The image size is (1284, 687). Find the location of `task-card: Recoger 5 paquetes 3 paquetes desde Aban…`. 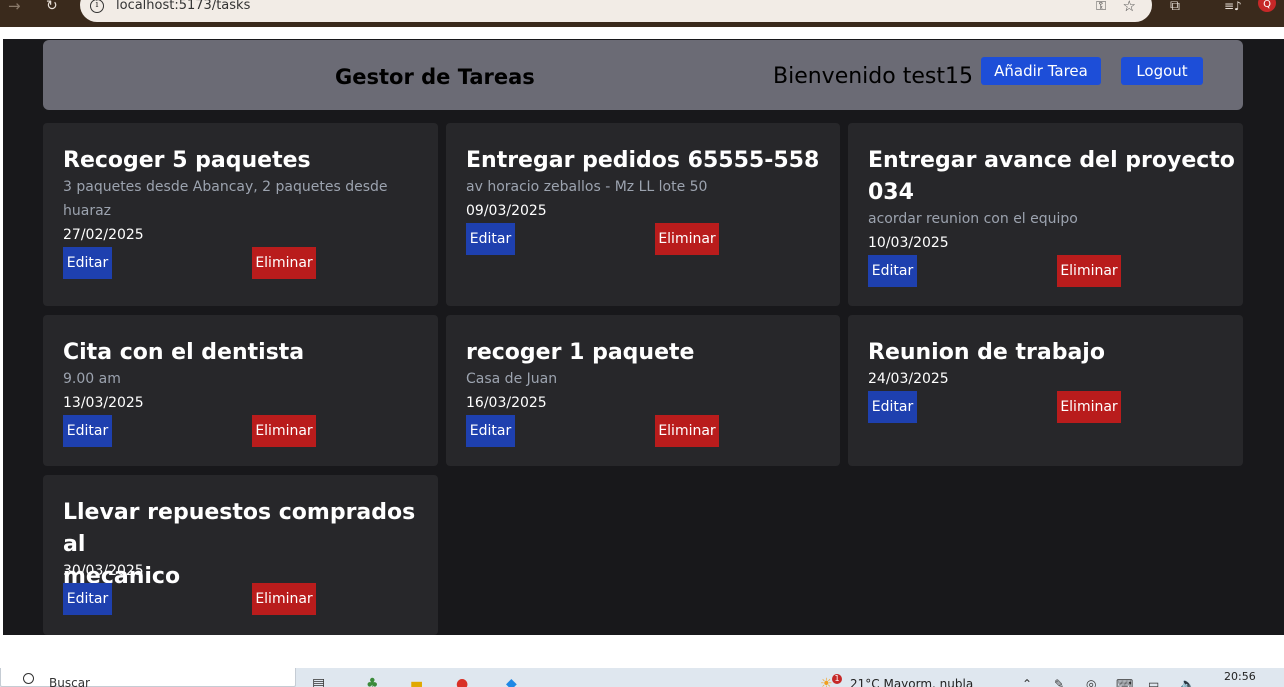

task-card: Recoger 5 paquetes 3 paquetes desde Aban… is located at coordinates (240, 214).